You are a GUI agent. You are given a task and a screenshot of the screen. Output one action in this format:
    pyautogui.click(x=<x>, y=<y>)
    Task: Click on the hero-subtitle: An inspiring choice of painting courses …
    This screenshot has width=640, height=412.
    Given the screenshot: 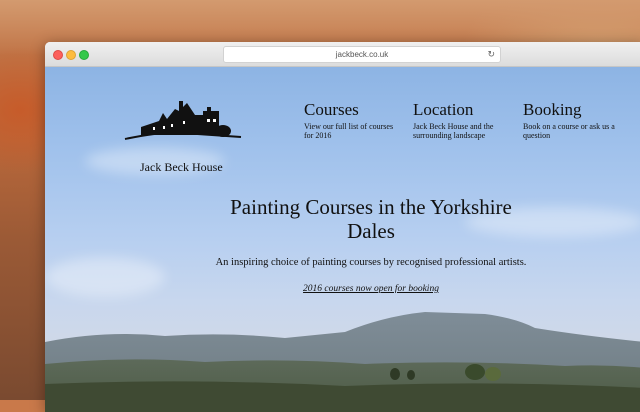 What is the action you would take?
    pyautogui.click(x=371, y=262)
    